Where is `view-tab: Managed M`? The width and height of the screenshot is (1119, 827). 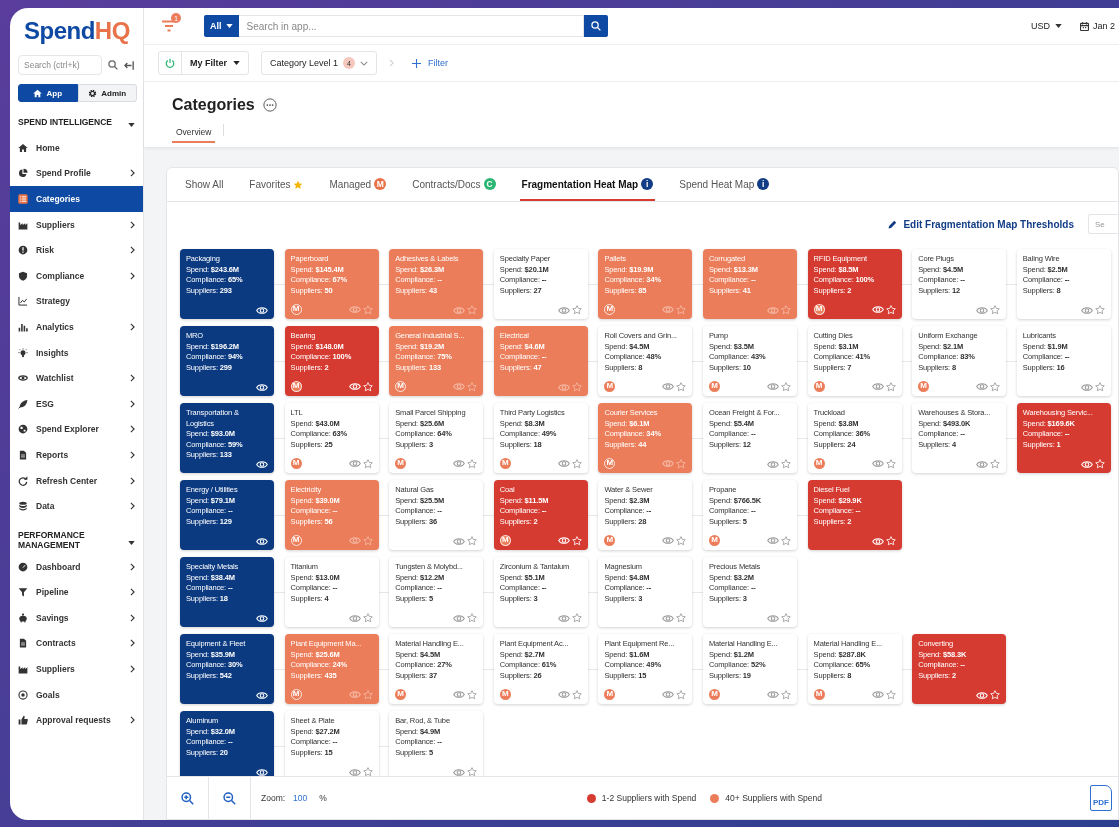 view-tab: Managed M is located at coordinates (358, 184).